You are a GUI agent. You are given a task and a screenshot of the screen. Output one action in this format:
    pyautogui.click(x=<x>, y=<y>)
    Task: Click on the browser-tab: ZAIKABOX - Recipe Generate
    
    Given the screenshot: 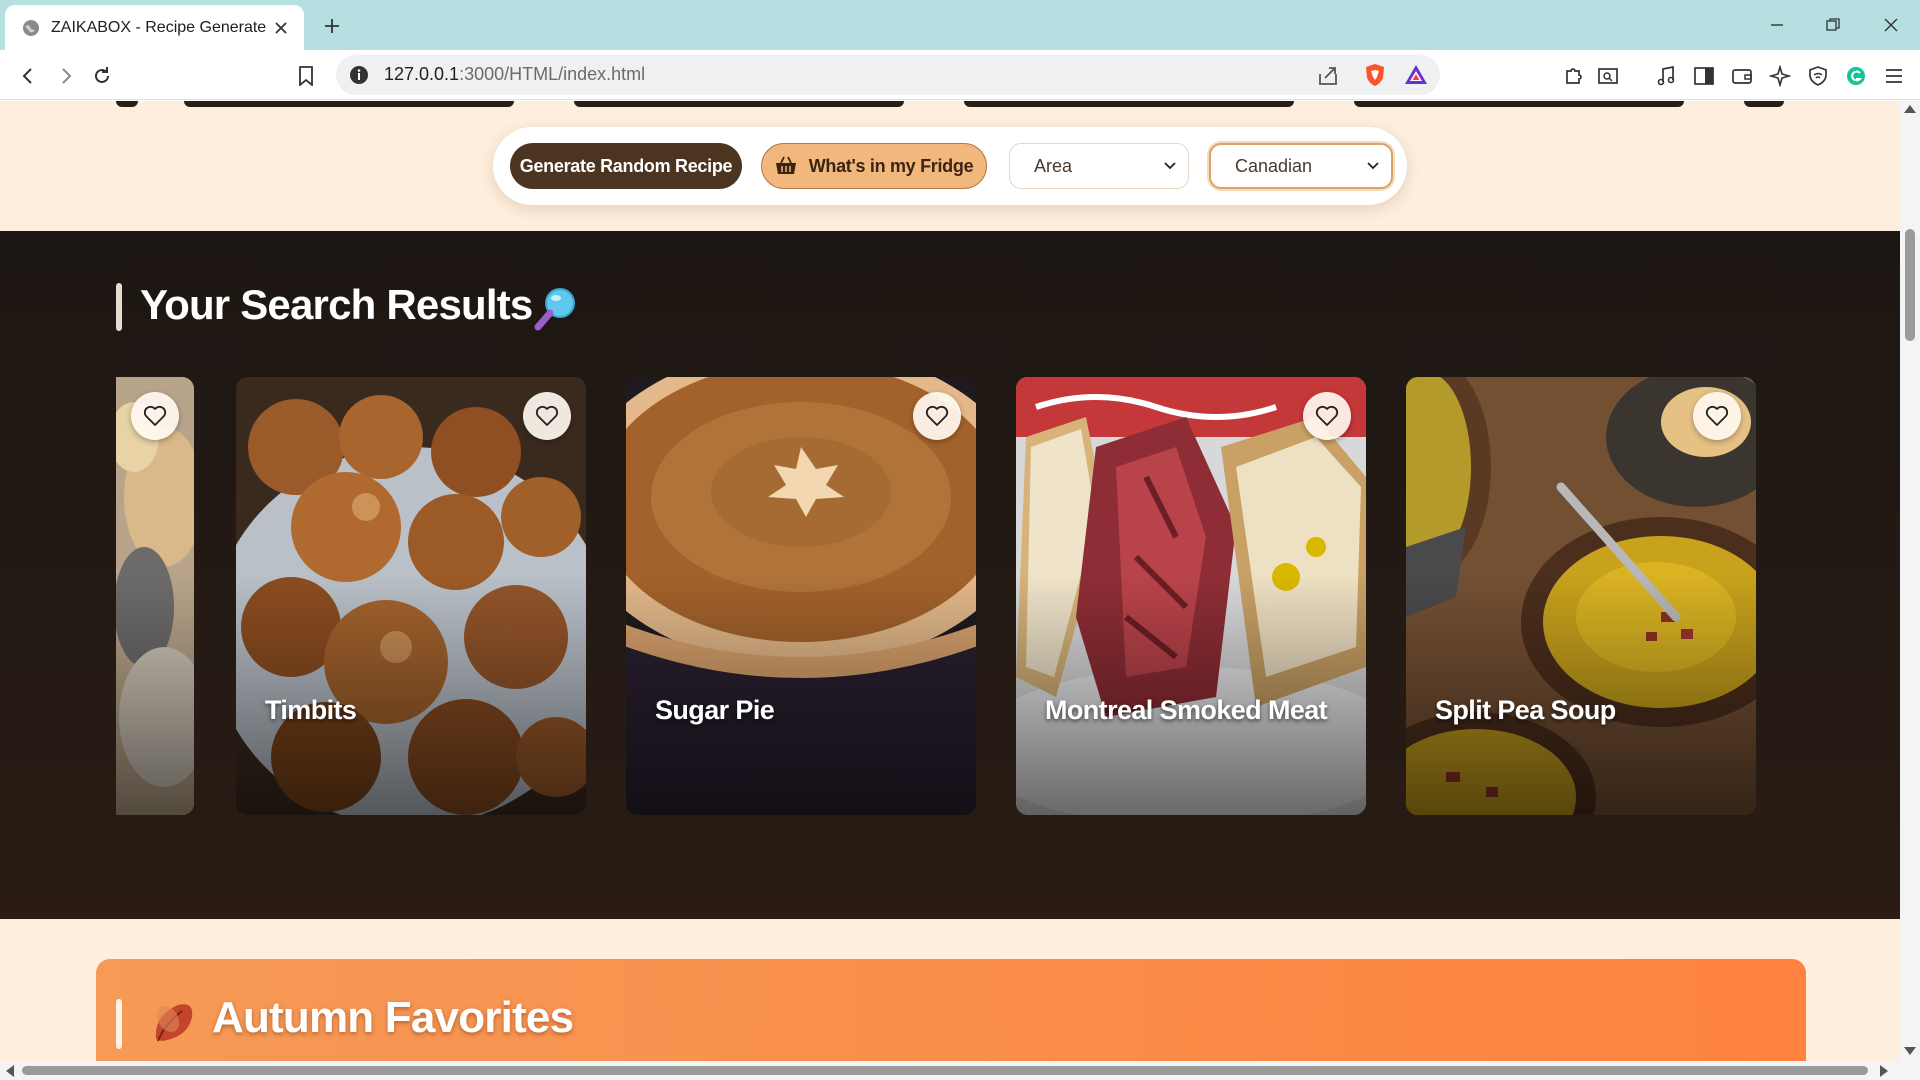 What is the action you would take?
    pyautogui.click(x=154, y=27)
    